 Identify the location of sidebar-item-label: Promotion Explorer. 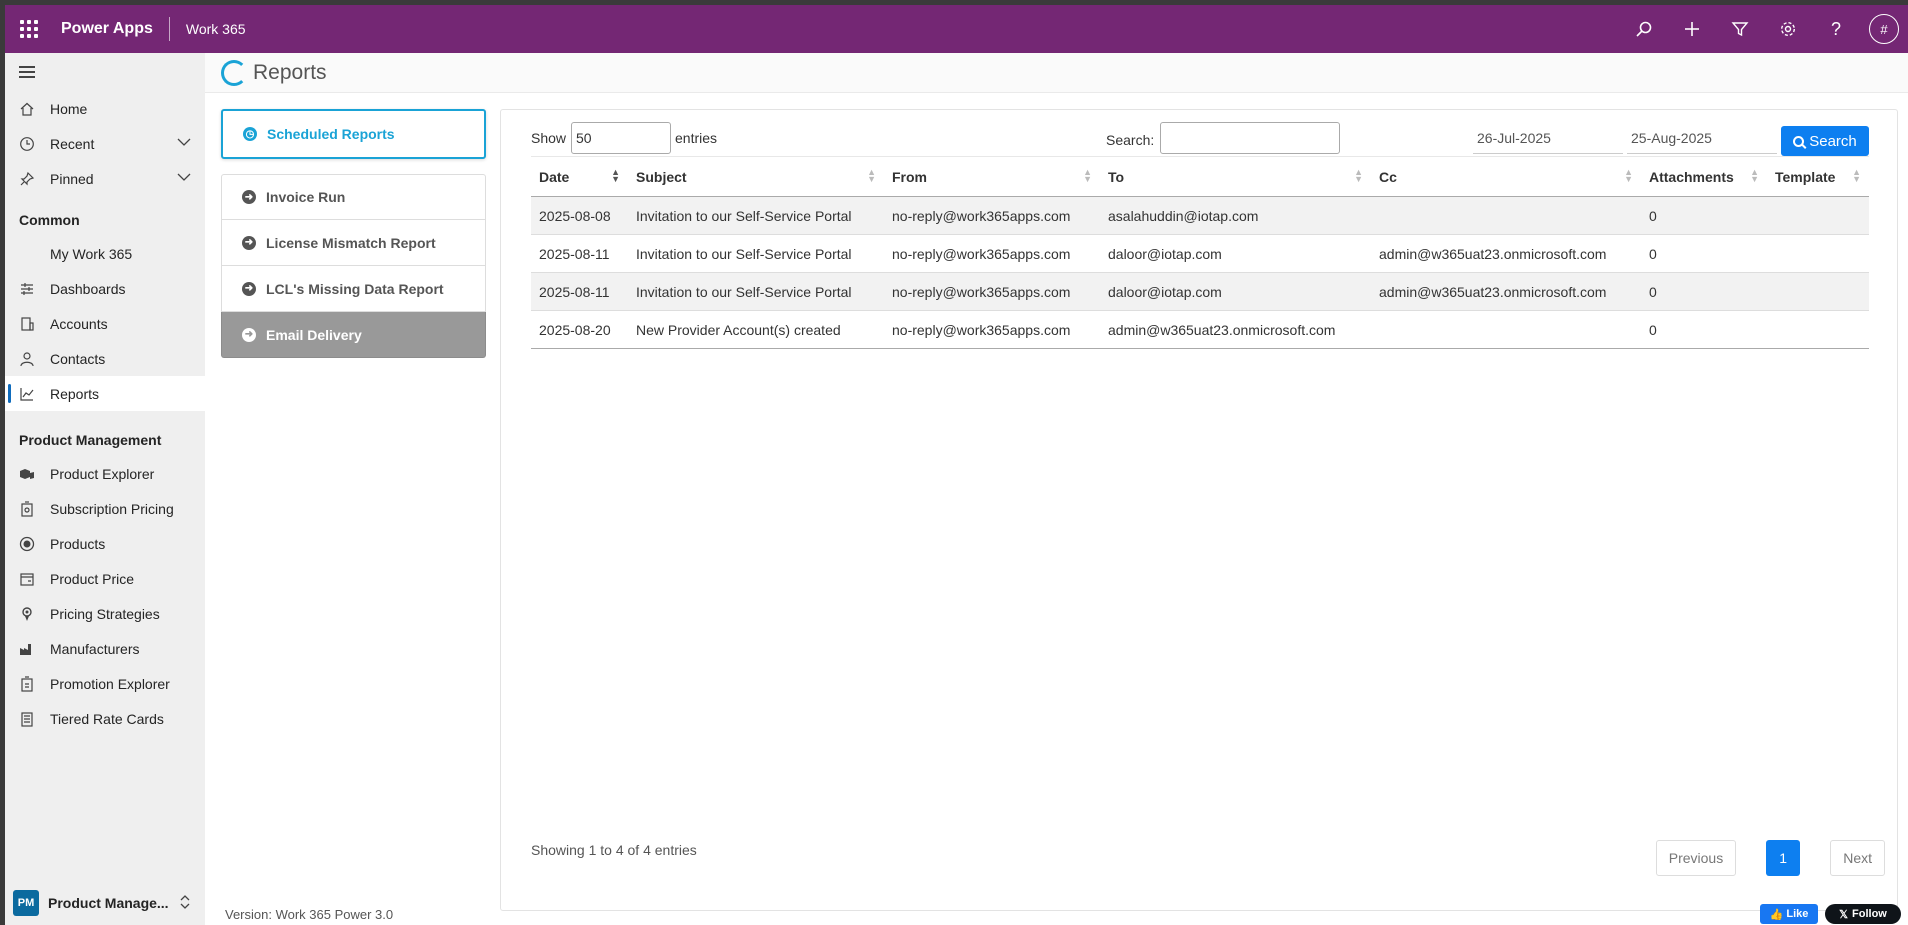
(110, 683).